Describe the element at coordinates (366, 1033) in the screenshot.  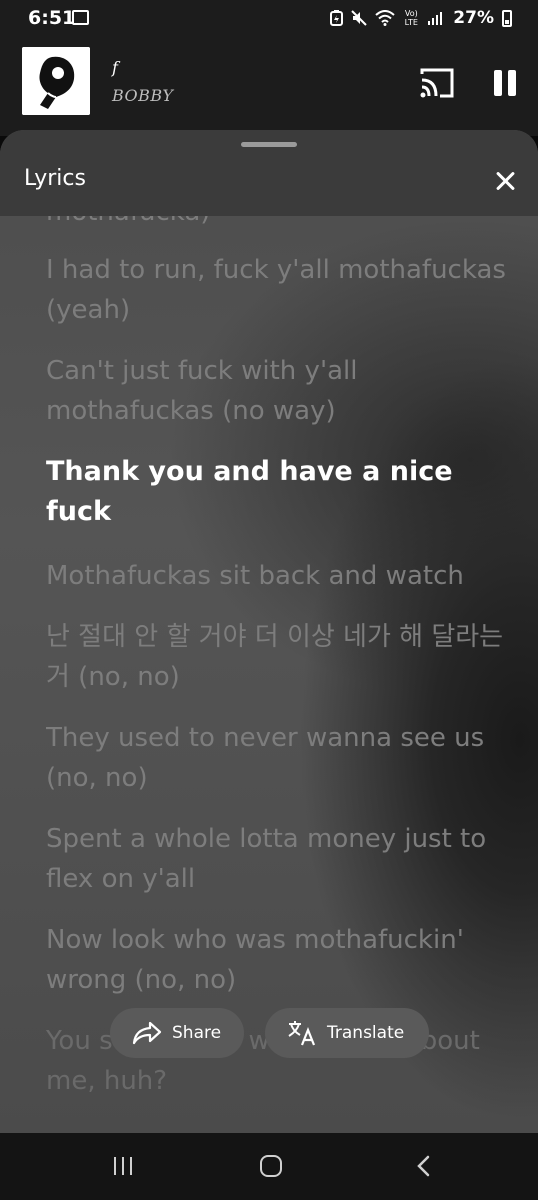
I see `translate-label: Translate` at that location.